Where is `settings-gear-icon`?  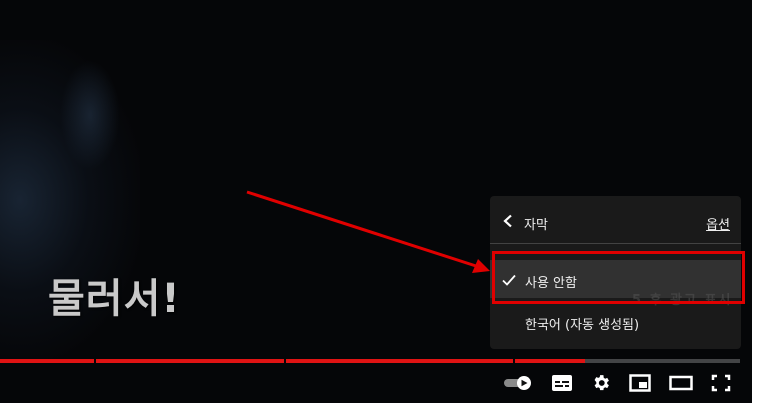
settings-gear-icon is located at coordinates (601, 383).